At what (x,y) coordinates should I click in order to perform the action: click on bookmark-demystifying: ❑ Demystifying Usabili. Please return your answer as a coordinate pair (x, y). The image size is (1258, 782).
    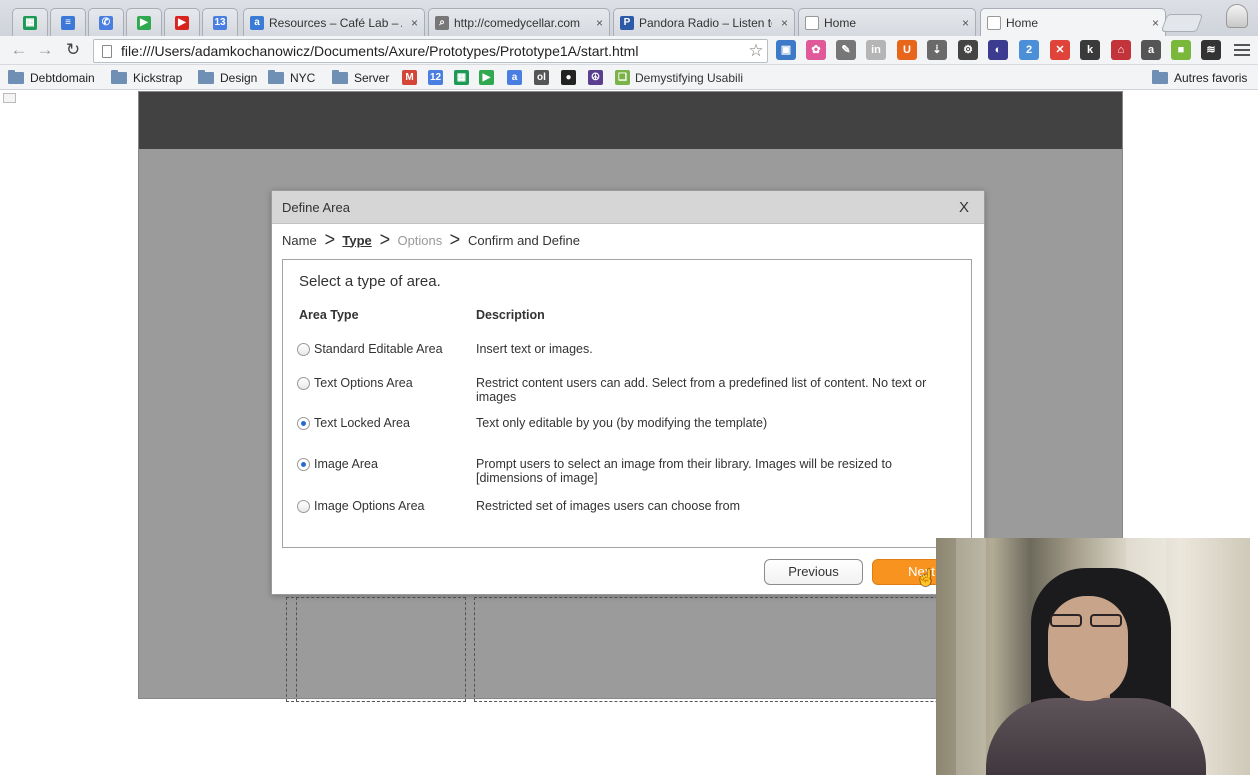
    Looking at the image, I should click on (679, 77).